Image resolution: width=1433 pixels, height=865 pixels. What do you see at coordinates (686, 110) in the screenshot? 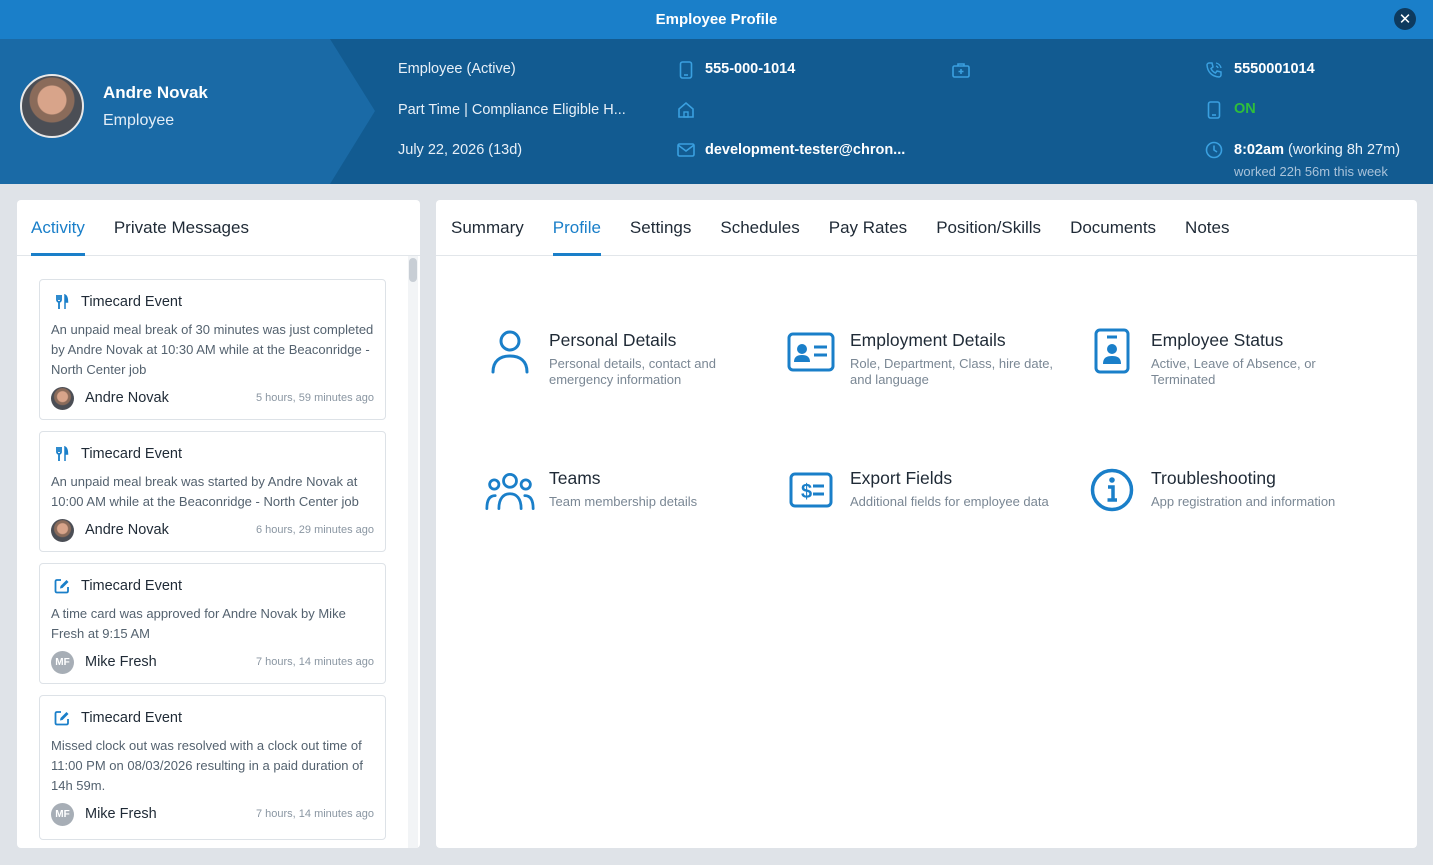
I see `home-icon` at bounding box center [686, 110].